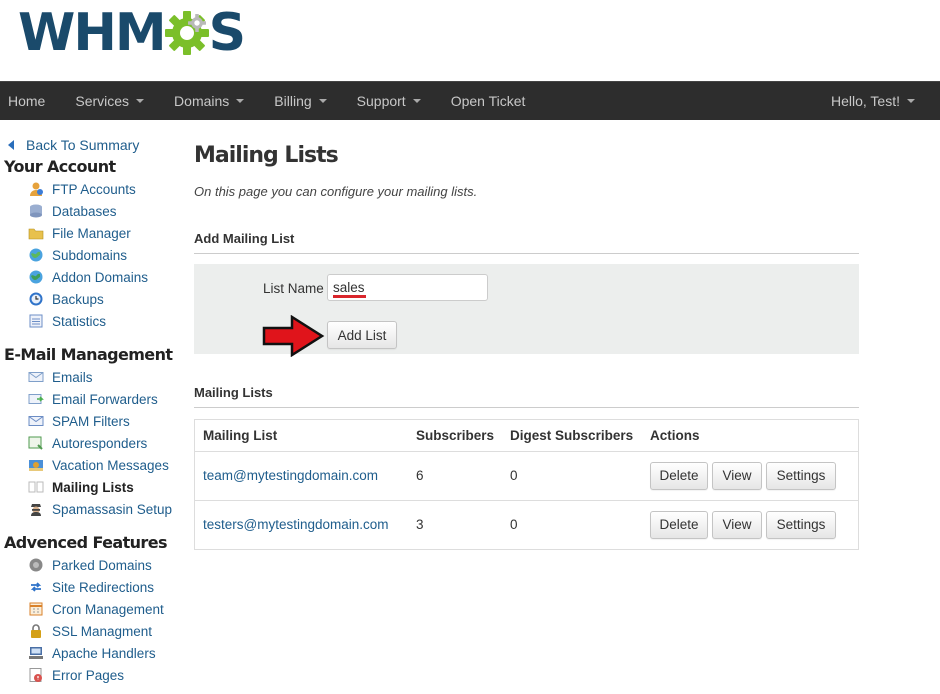 The image size is (940, 694). I want to click on sidebar-item-label: Apache Handlers, so click(104, 653).